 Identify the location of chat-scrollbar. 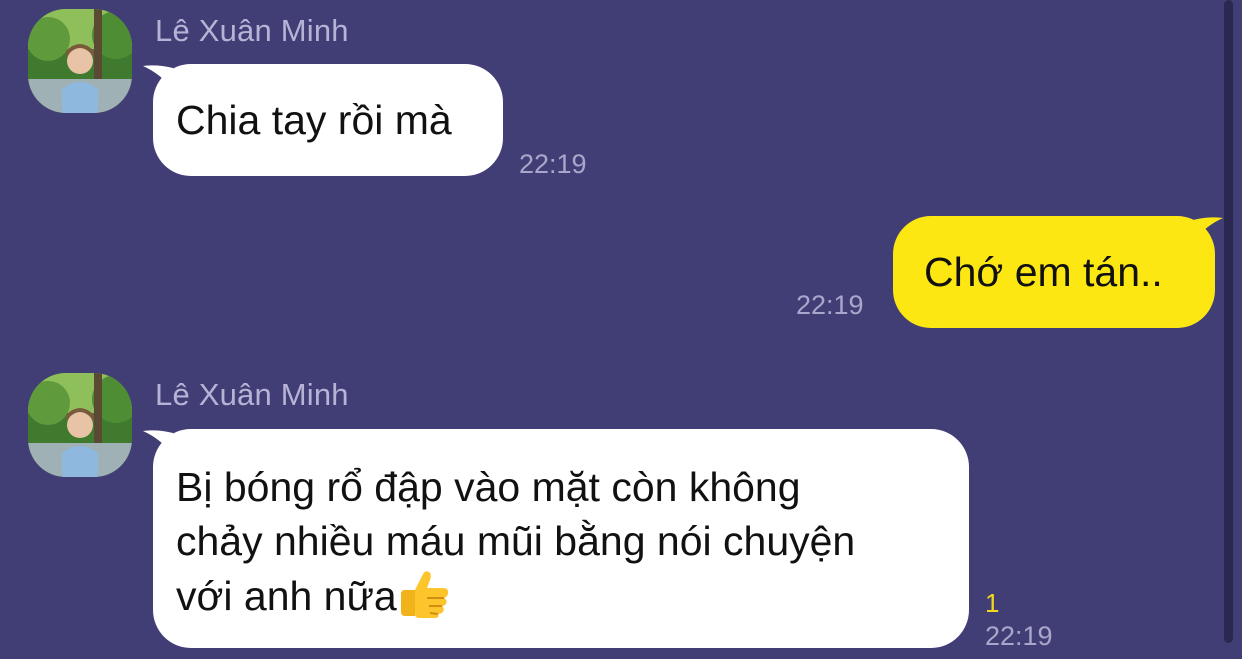
(1228, 321).